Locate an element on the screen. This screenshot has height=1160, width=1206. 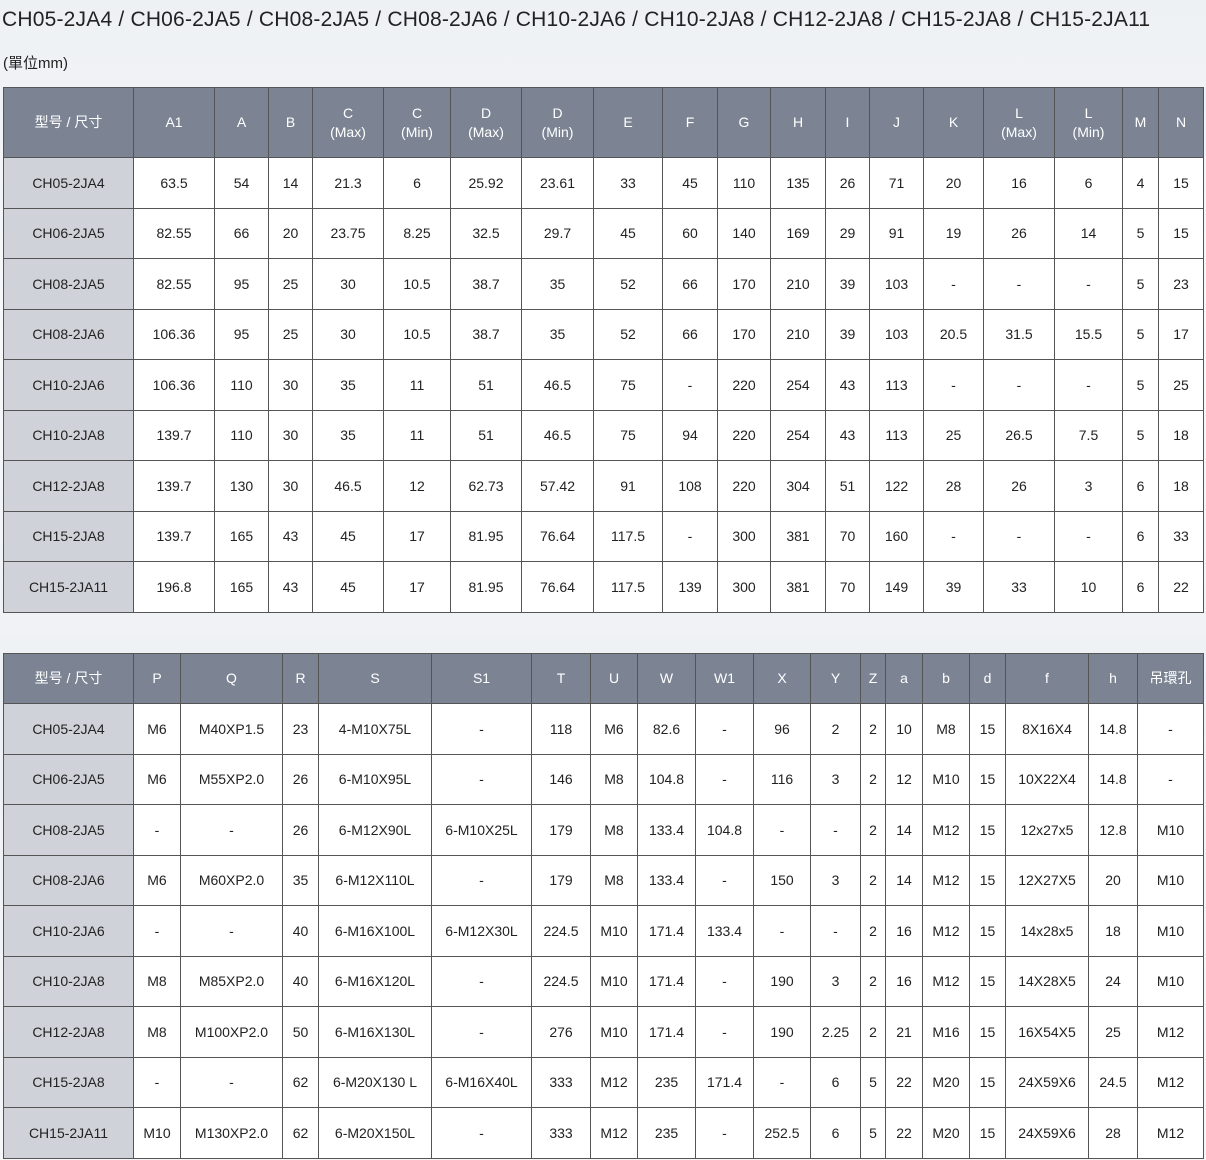
table-cell: 50 is located at coordinates (300, 1032).